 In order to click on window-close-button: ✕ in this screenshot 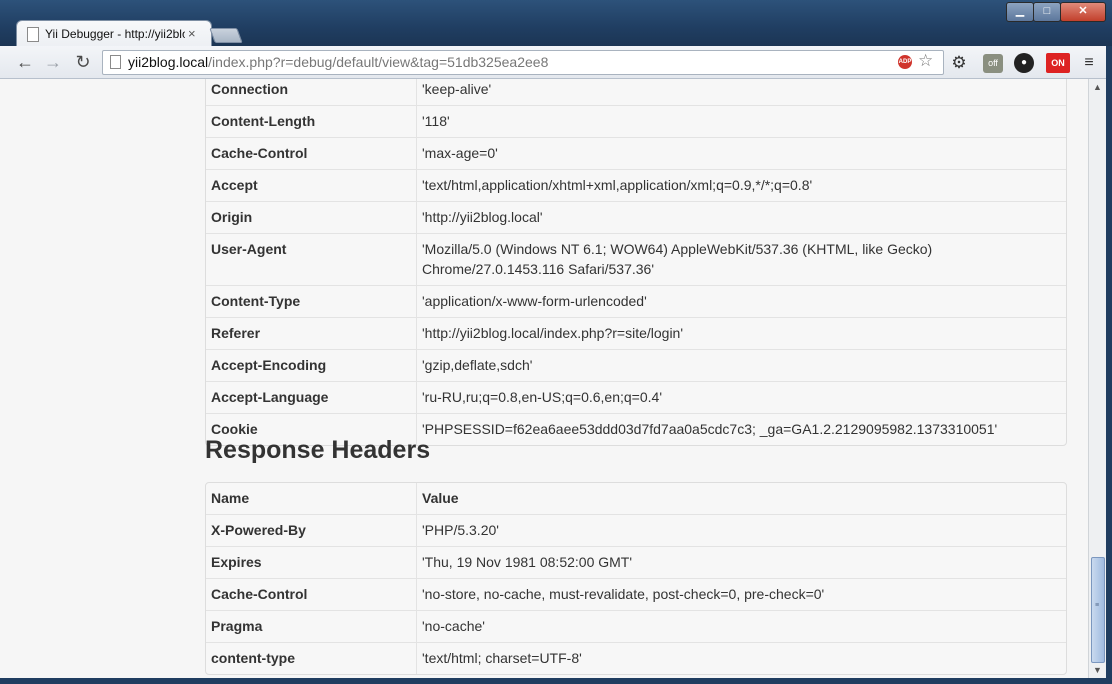, I will do `click(1083, 12)`.